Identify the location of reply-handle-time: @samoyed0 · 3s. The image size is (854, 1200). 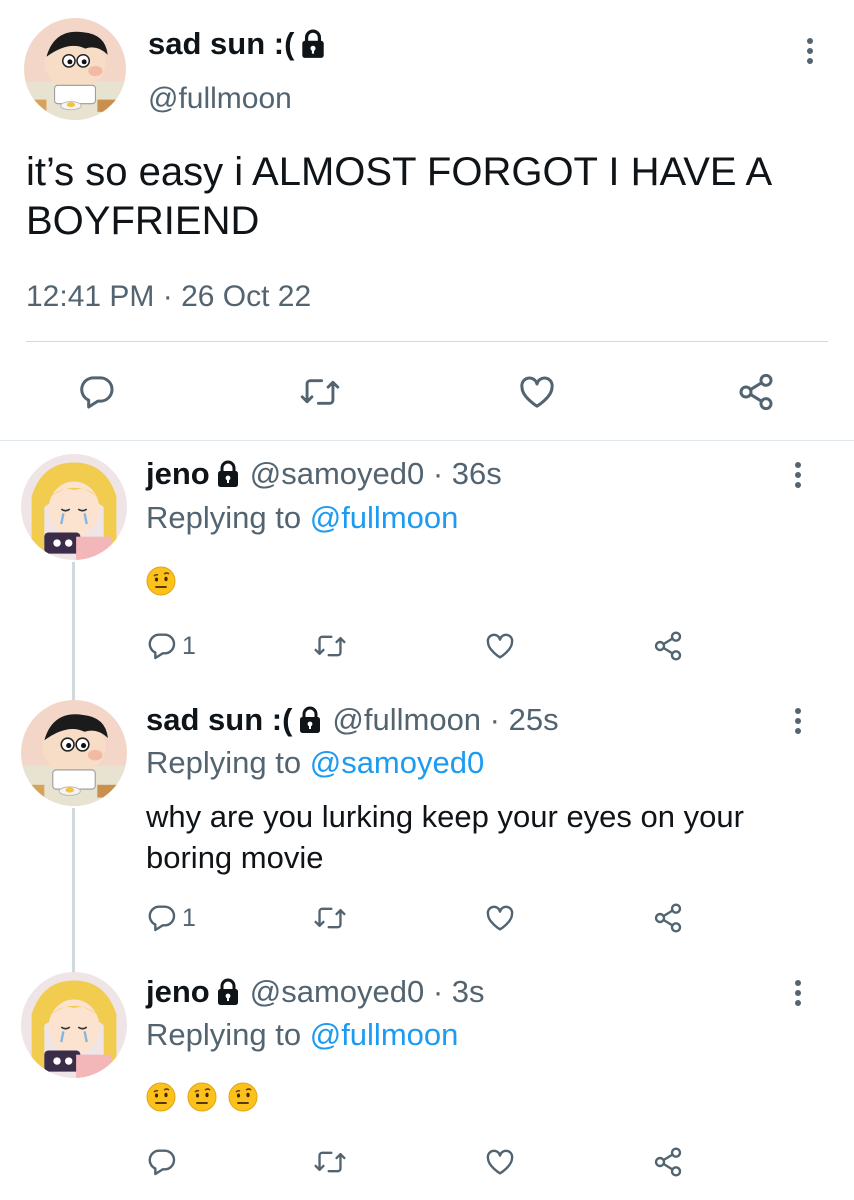
(367, 992).